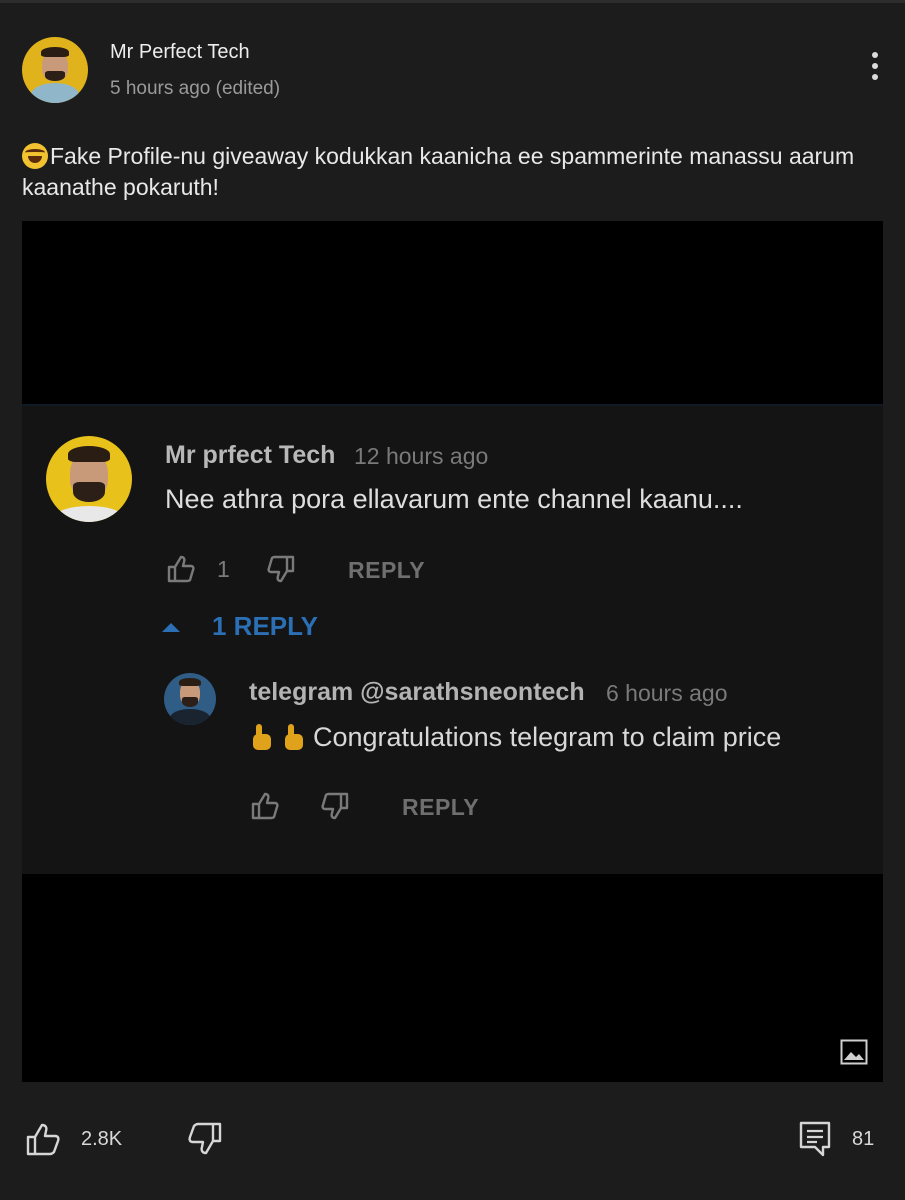 The width and height of the screenshot is (905, 1200). What do you see at coordinates (667, 693) in the screenshot?
I see `reply-time: 6 hours ago` at bounding box center [667, 693].